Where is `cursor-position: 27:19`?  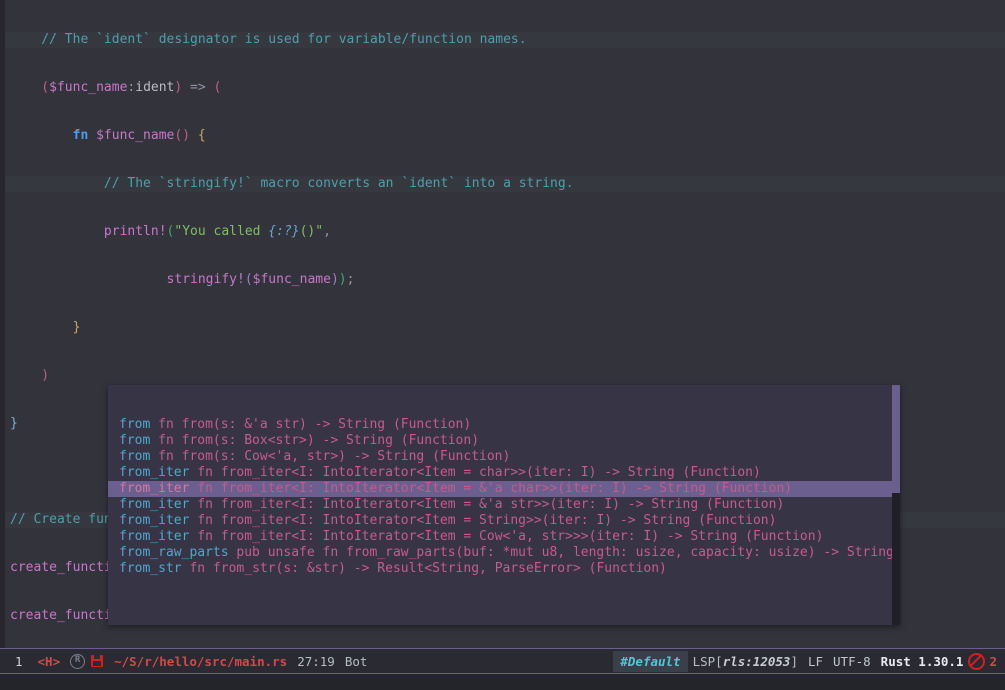 cursor-position: 27:19 is located at coordinates (316, 661).